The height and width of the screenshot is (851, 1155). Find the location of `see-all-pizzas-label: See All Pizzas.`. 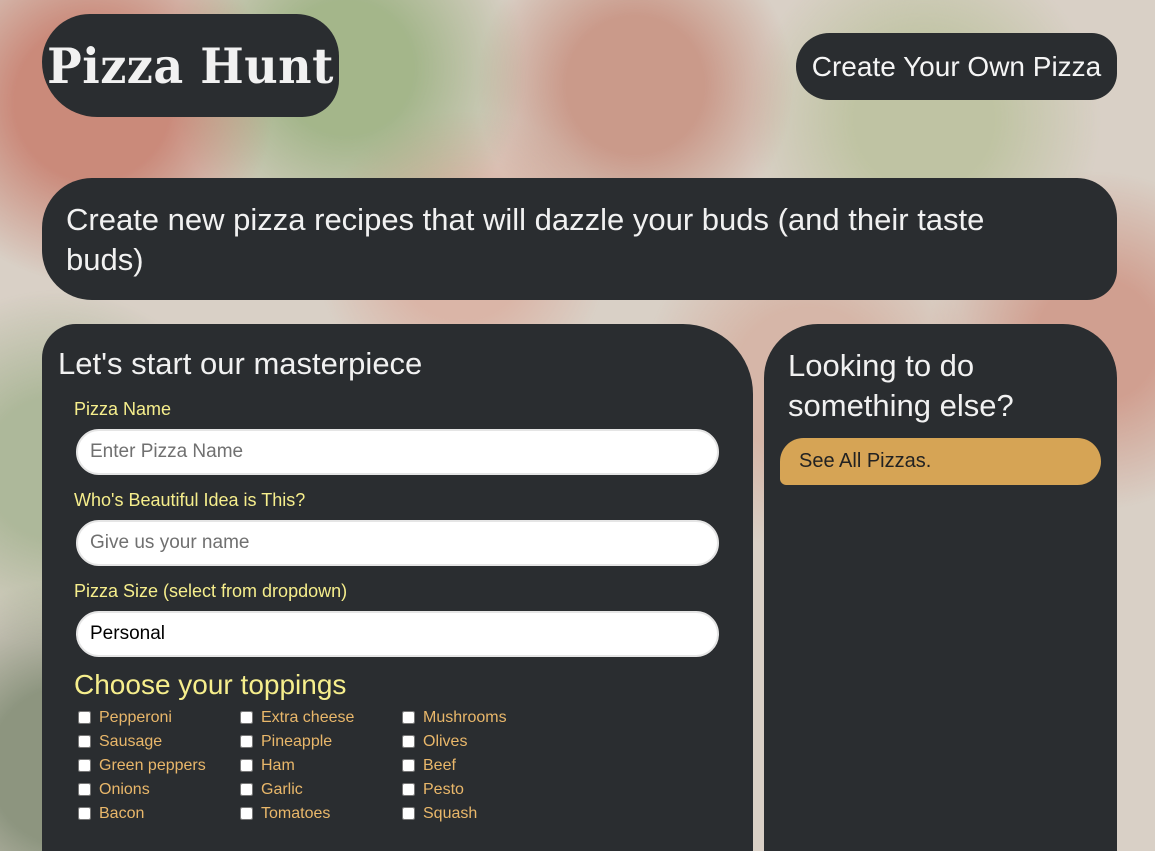

see-all-pizzas-label: See All Pizzas. is located at coordinates (865, 461).